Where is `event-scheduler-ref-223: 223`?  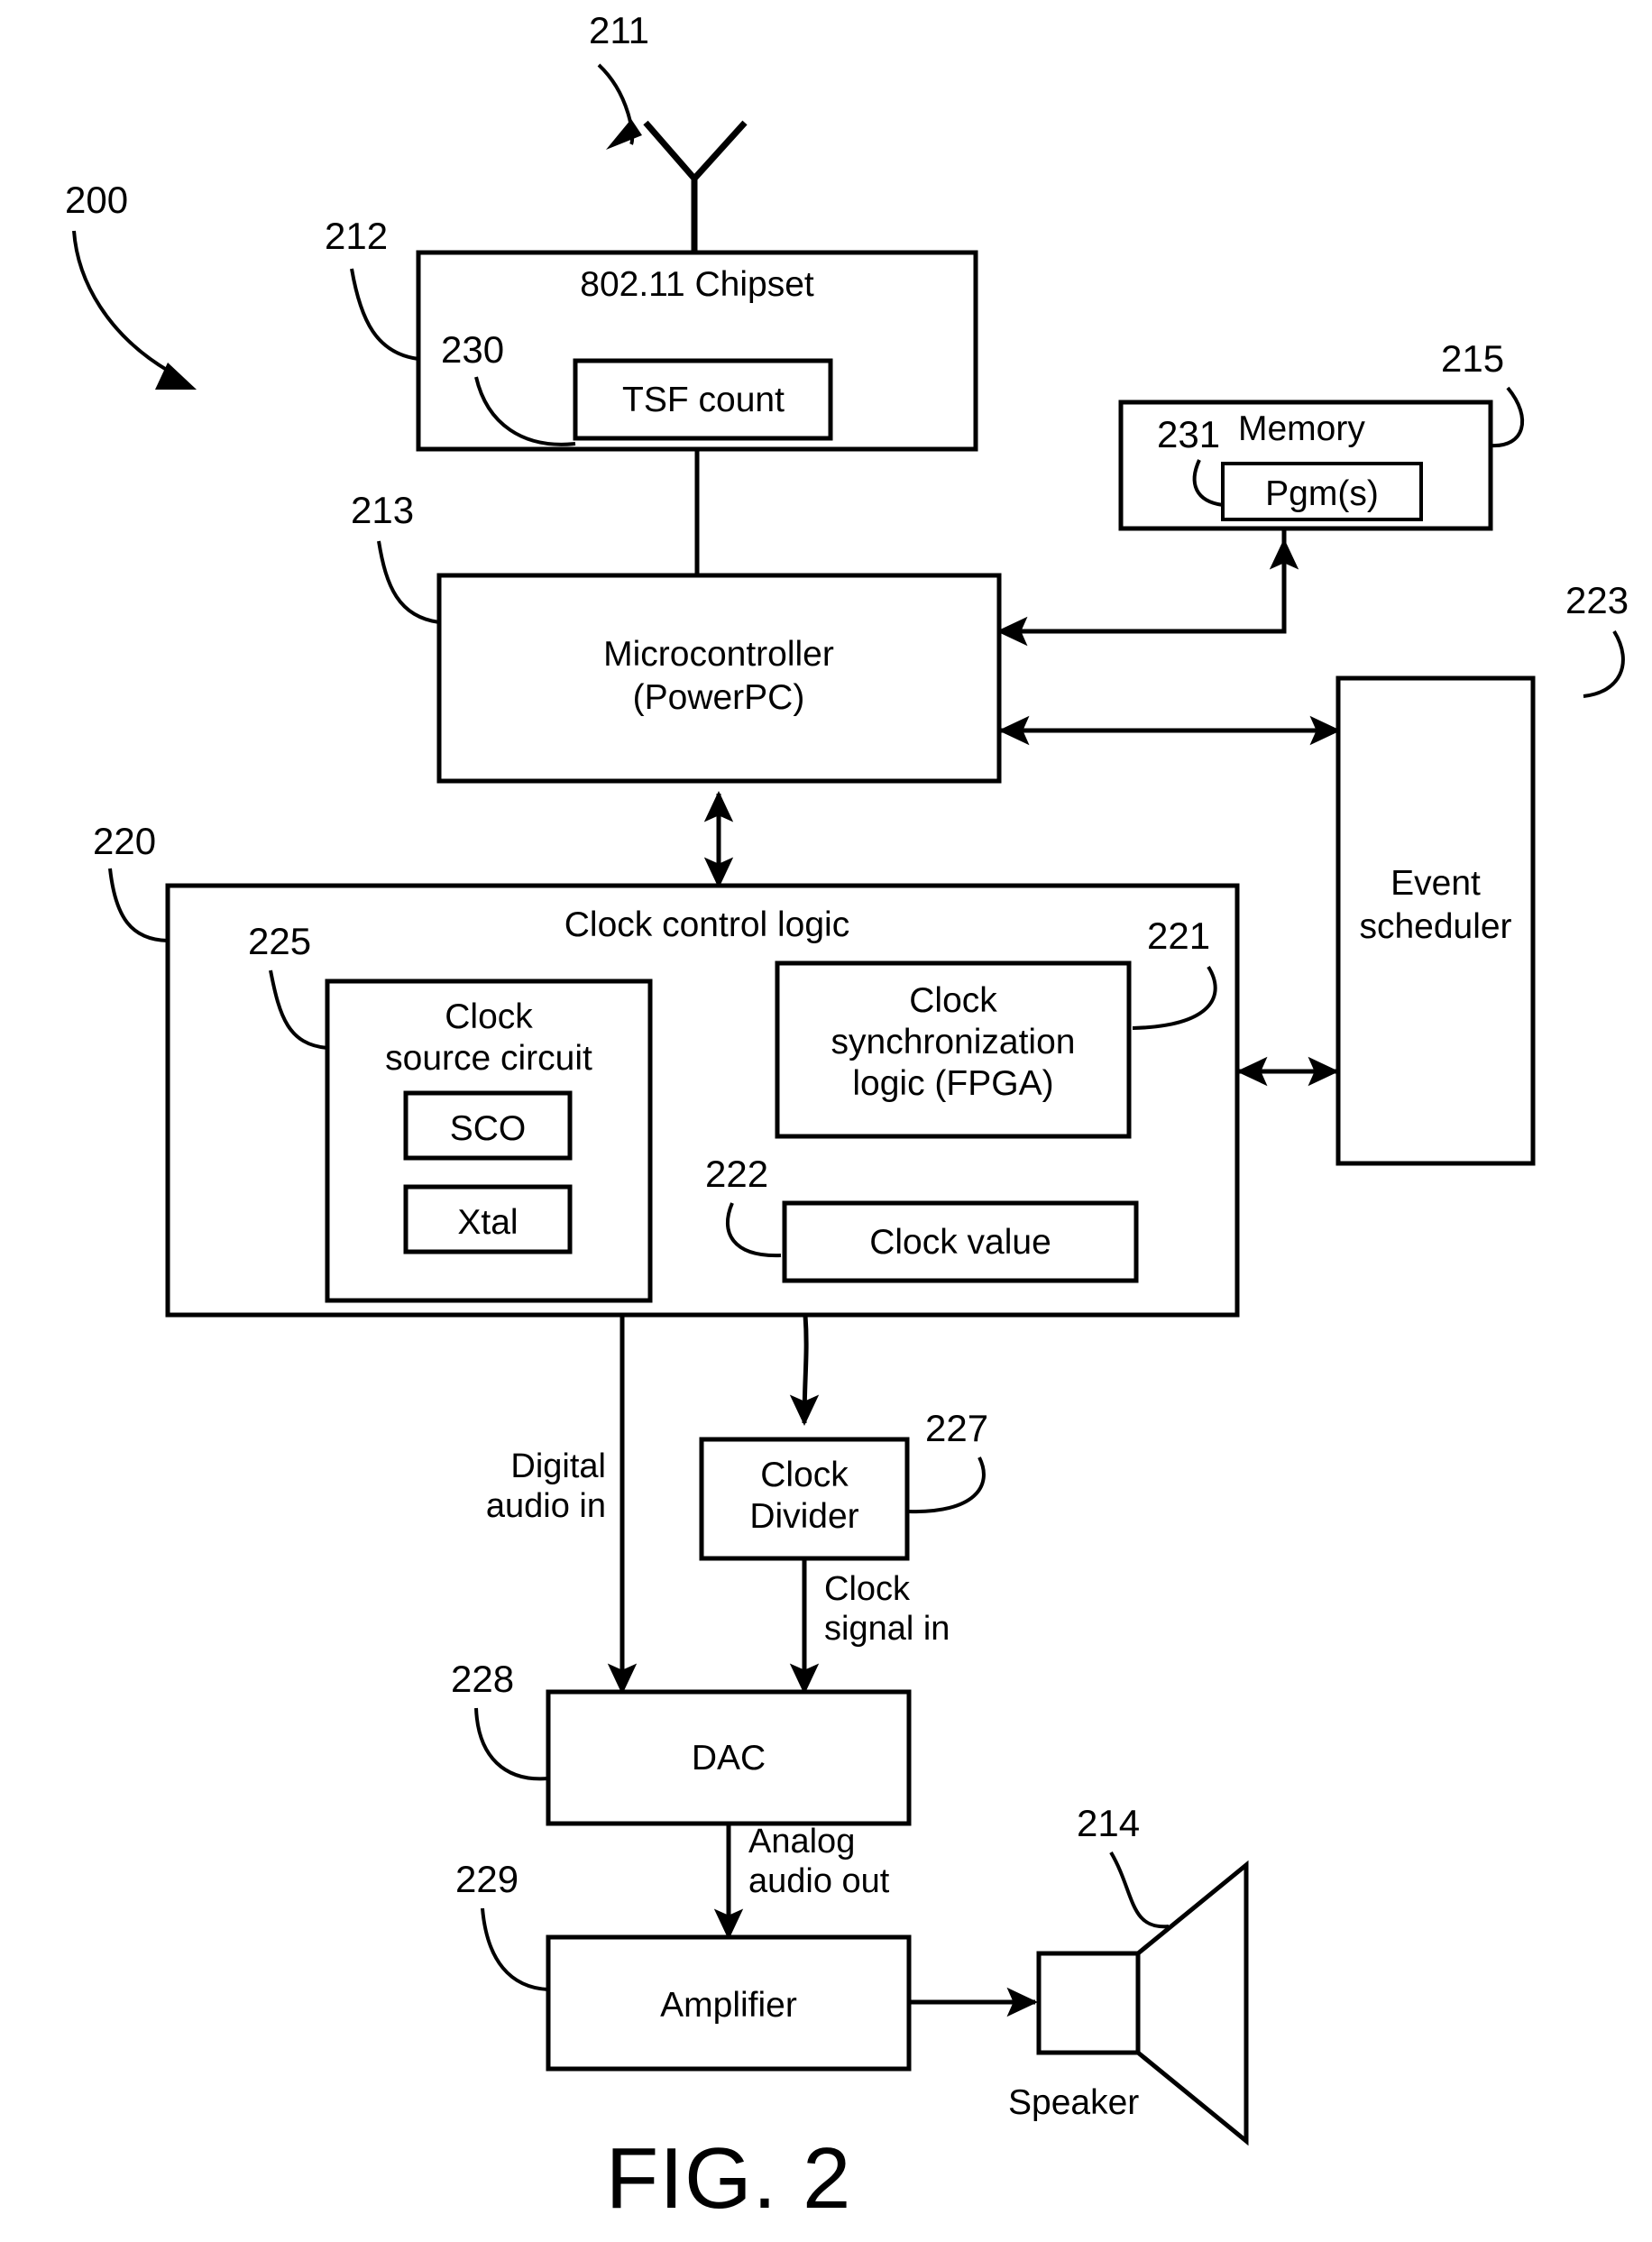
event-scheduler-ref-223: 223 is located at coordinates (1597, 638).